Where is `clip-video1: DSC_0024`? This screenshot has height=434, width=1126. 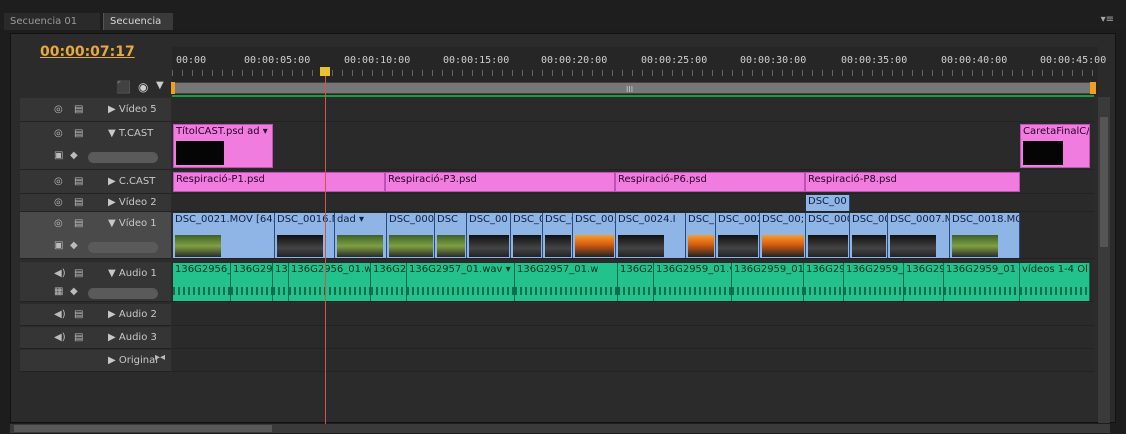 clip-video1: DSC_0024 is located at coordinates (738, 235).